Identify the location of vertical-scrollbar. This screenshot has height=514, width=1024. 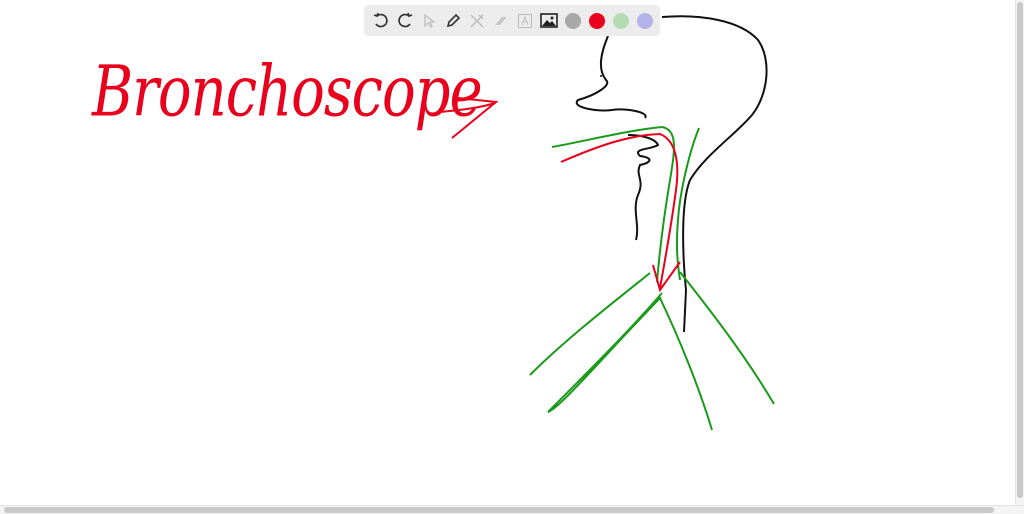
(1019, 253).